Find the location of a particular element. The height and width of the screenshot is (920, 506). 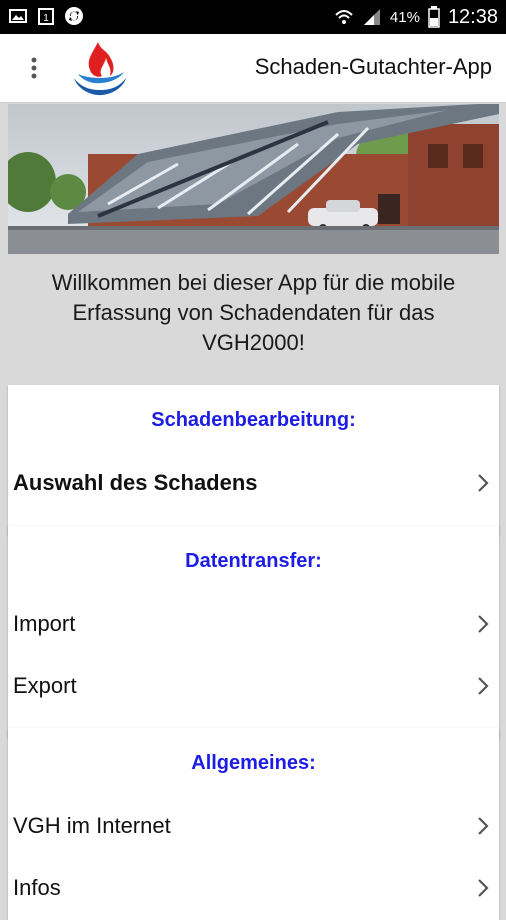

menu-item-auswahl-des-schadens: Auswahl des Schadens is located at coordinates (253, 483).